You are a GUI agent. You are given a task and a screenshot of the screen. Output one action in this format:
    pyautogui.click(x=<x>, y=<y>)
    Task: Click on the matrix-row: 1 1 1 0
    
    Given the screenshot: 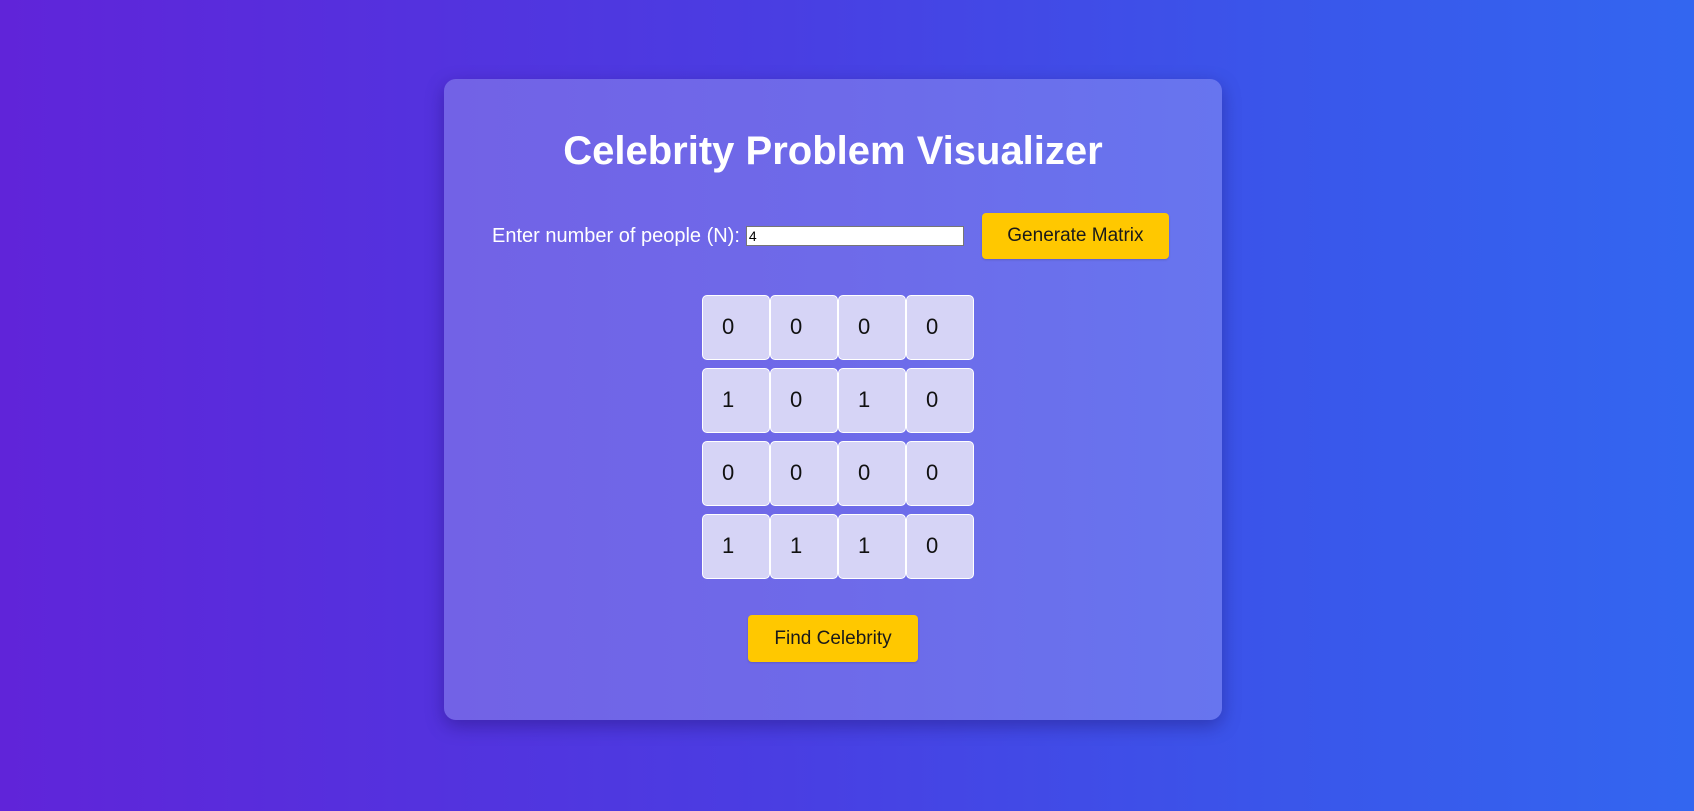 What is the action you would take?
    pyautogui.click(x=838, y=546)
    